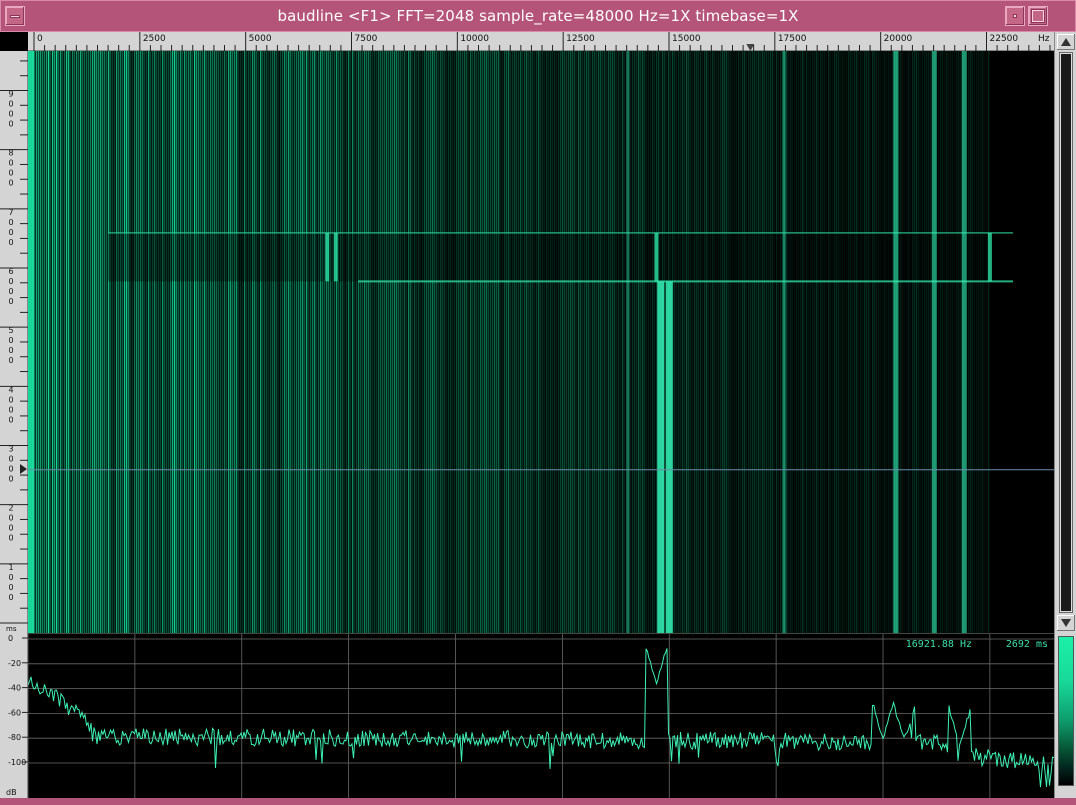 The width and height of the screenshot is (1076, 805). What do you see at coordinates (10, 508) in the screenshot?
I see `time-tick-label: 2` at bounding box center [10, 508].